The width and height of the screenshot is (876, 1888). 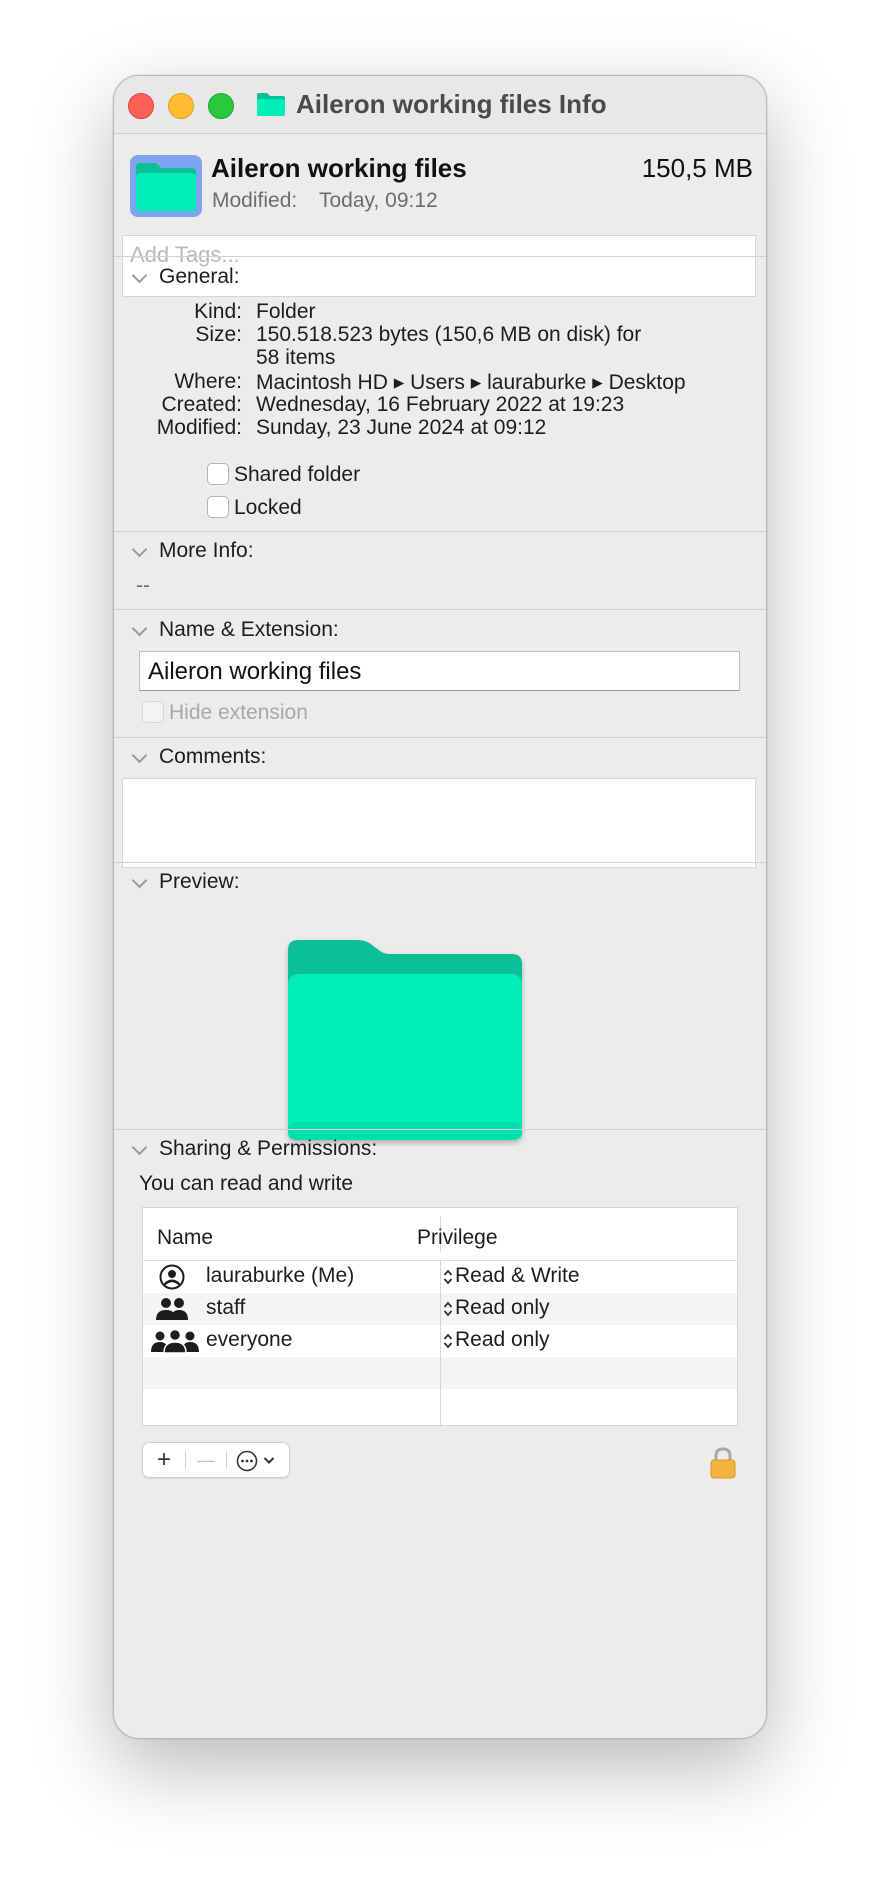 I want to click on add-user-button: +, so click(x=164, y=1460).